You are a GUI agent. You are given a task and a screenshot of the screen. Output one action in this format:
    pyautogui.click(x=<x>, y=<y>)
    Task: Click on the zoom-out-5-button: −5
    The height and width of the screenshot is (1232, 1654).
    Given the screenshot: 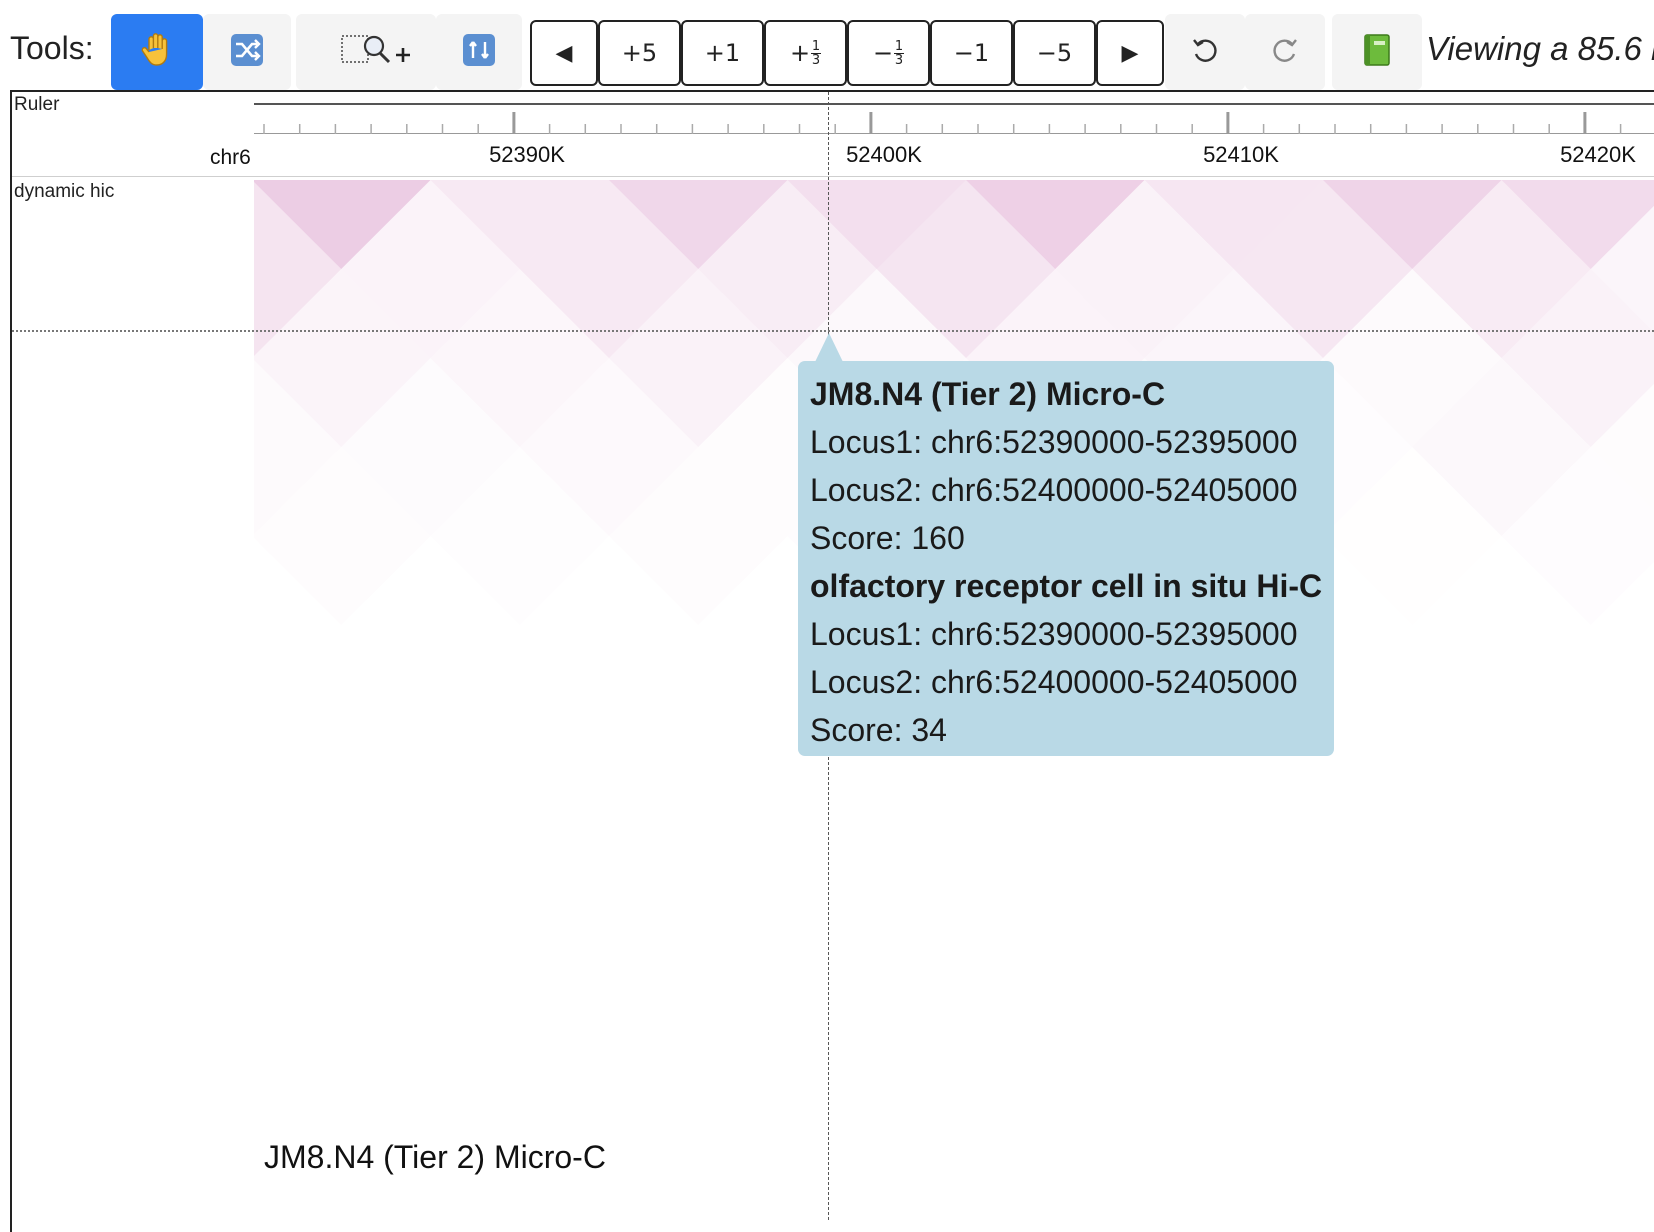 What is the action you would take?
    pyautogui.click(x=1054, y=53)
    